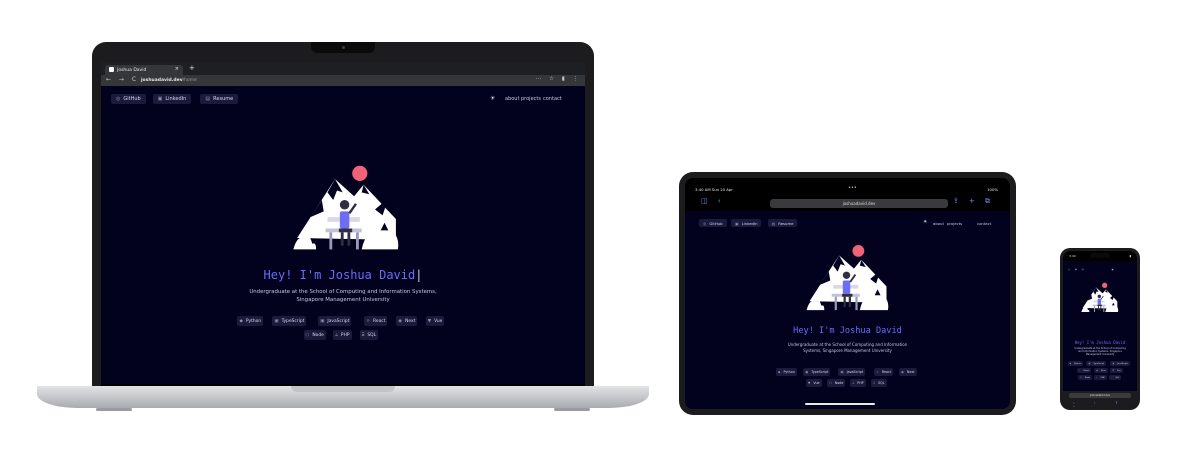 This screenshot has width=1204, height=468. Describe the element at coordinates (318, 335) in the screenshot. I see `skill-label: Node` at that location.